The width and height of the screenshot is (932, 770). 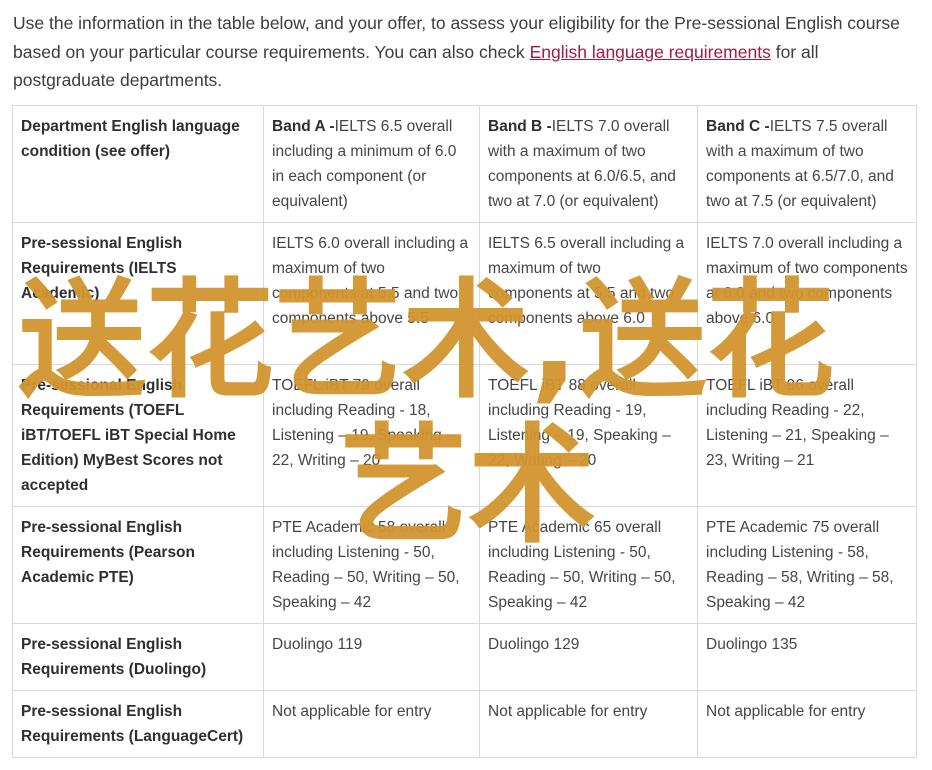 What do you see at coordinates (650, 52) in the screenshot?
I see `english-language-requirements-link: English language requirements` at bounding box center [650, 52].